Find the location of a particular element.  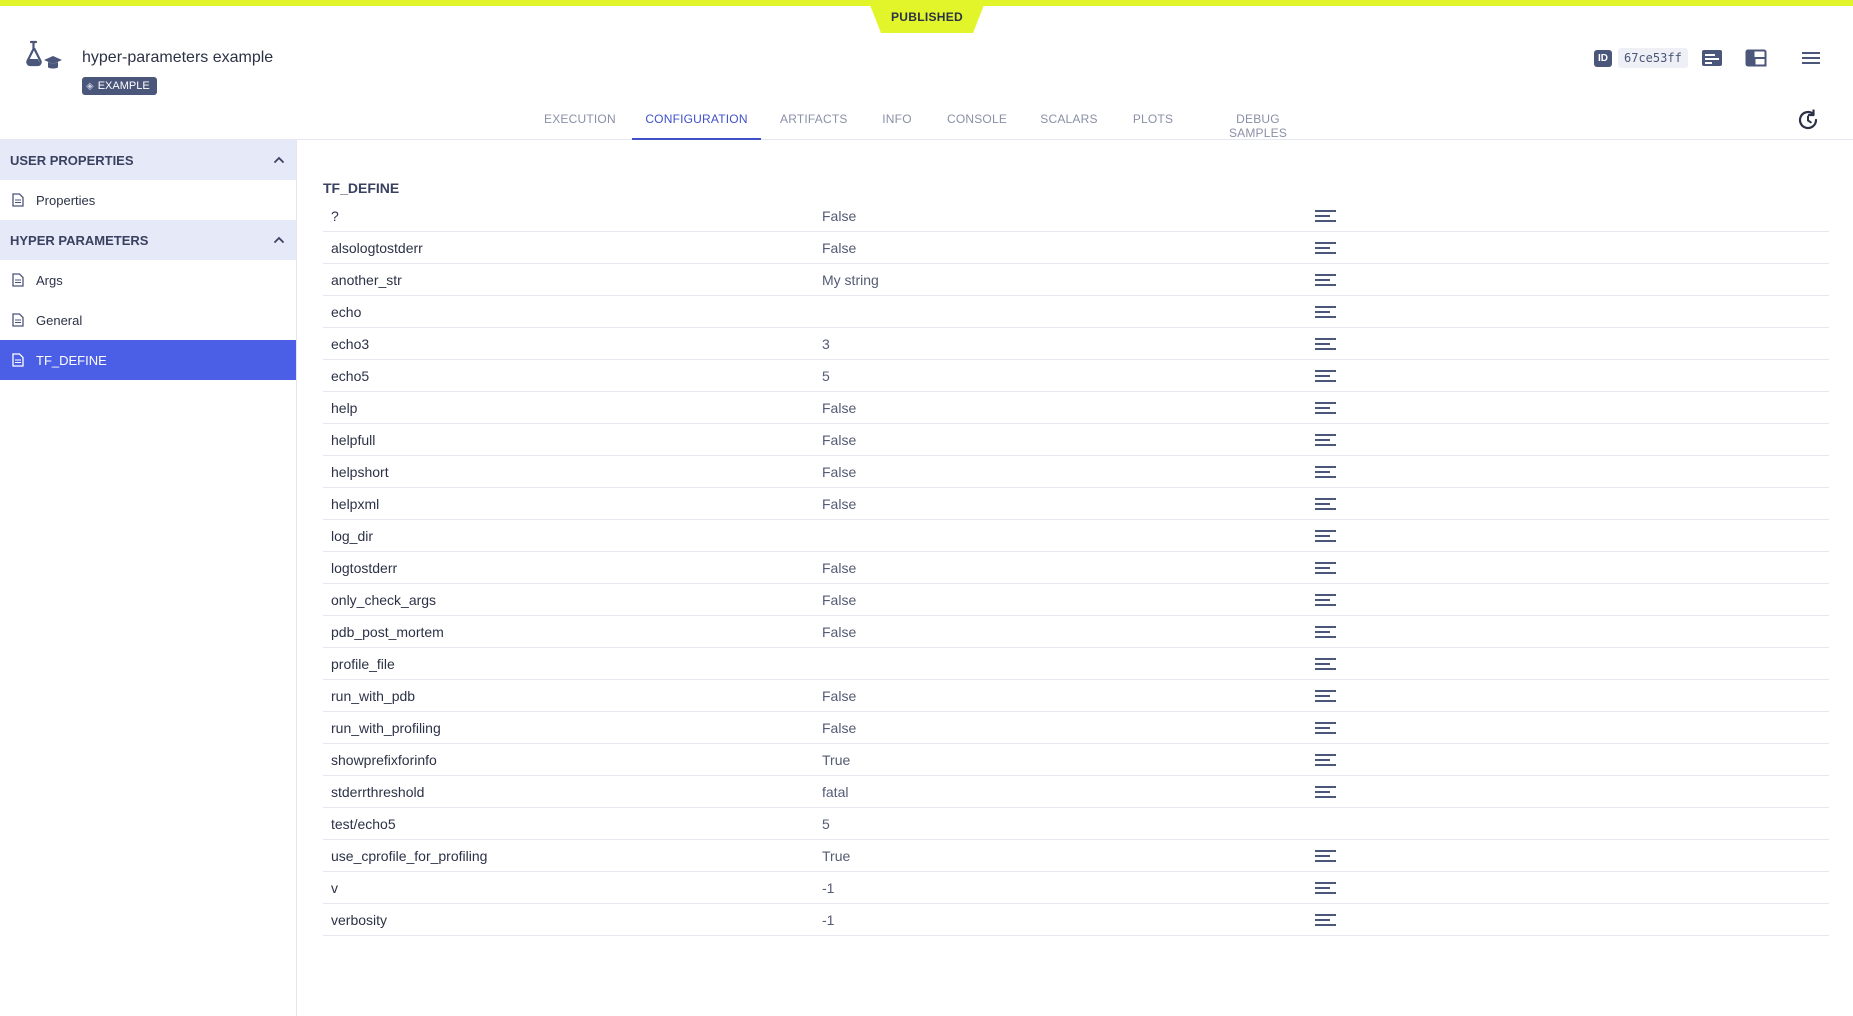

param-key: showprefixforinfo is located at coordinates (384, 760).